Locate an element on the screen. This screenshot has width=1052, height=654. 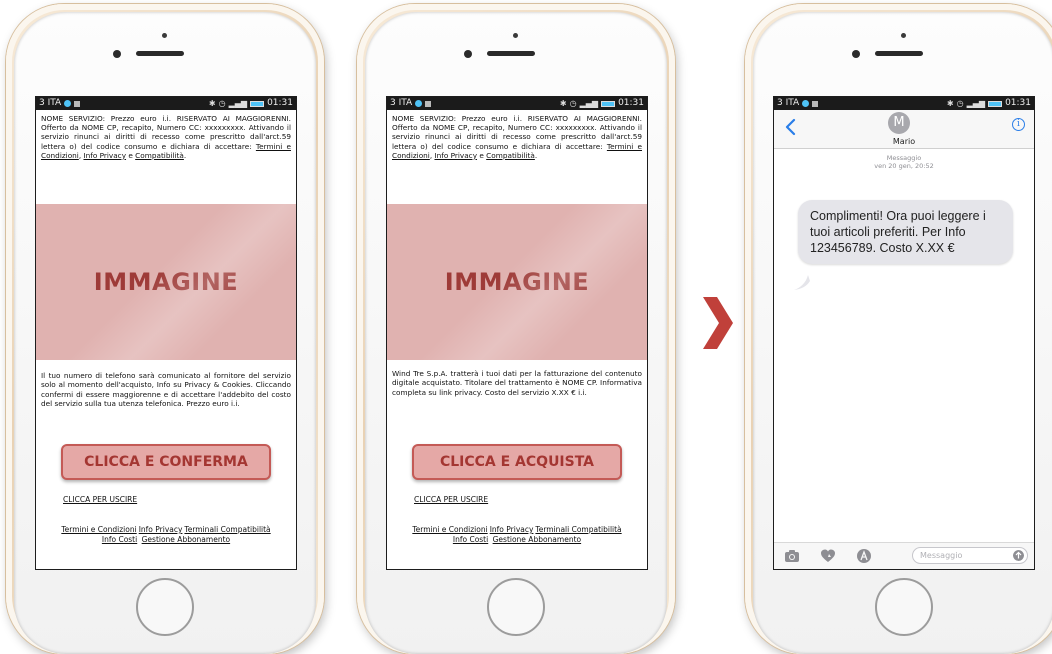
message-input: Messaggio is located at coordinates (970, 555).